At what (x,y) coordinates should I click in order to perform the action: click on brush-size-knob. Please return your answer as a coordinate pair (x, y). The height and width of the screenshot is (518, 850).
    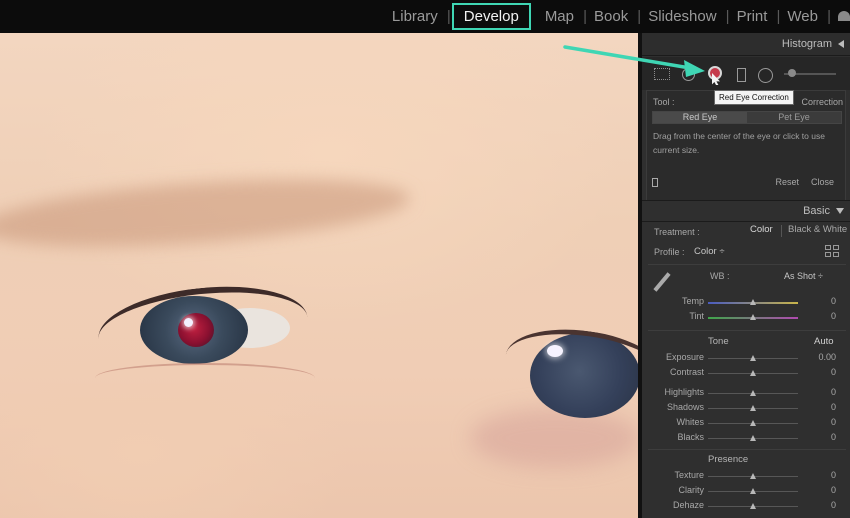
    Looking at the image, I should click on (792, 73).